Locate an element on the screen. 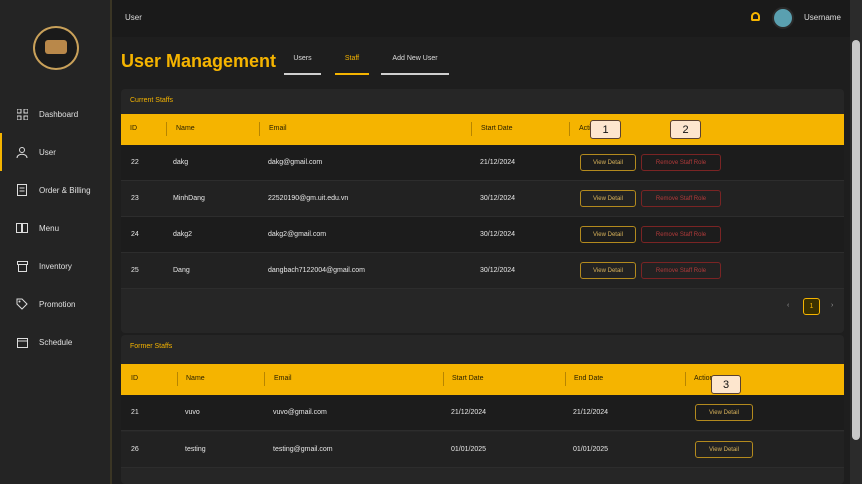  tab-add-new-user: Add New User is located at coordinates (415, 65).